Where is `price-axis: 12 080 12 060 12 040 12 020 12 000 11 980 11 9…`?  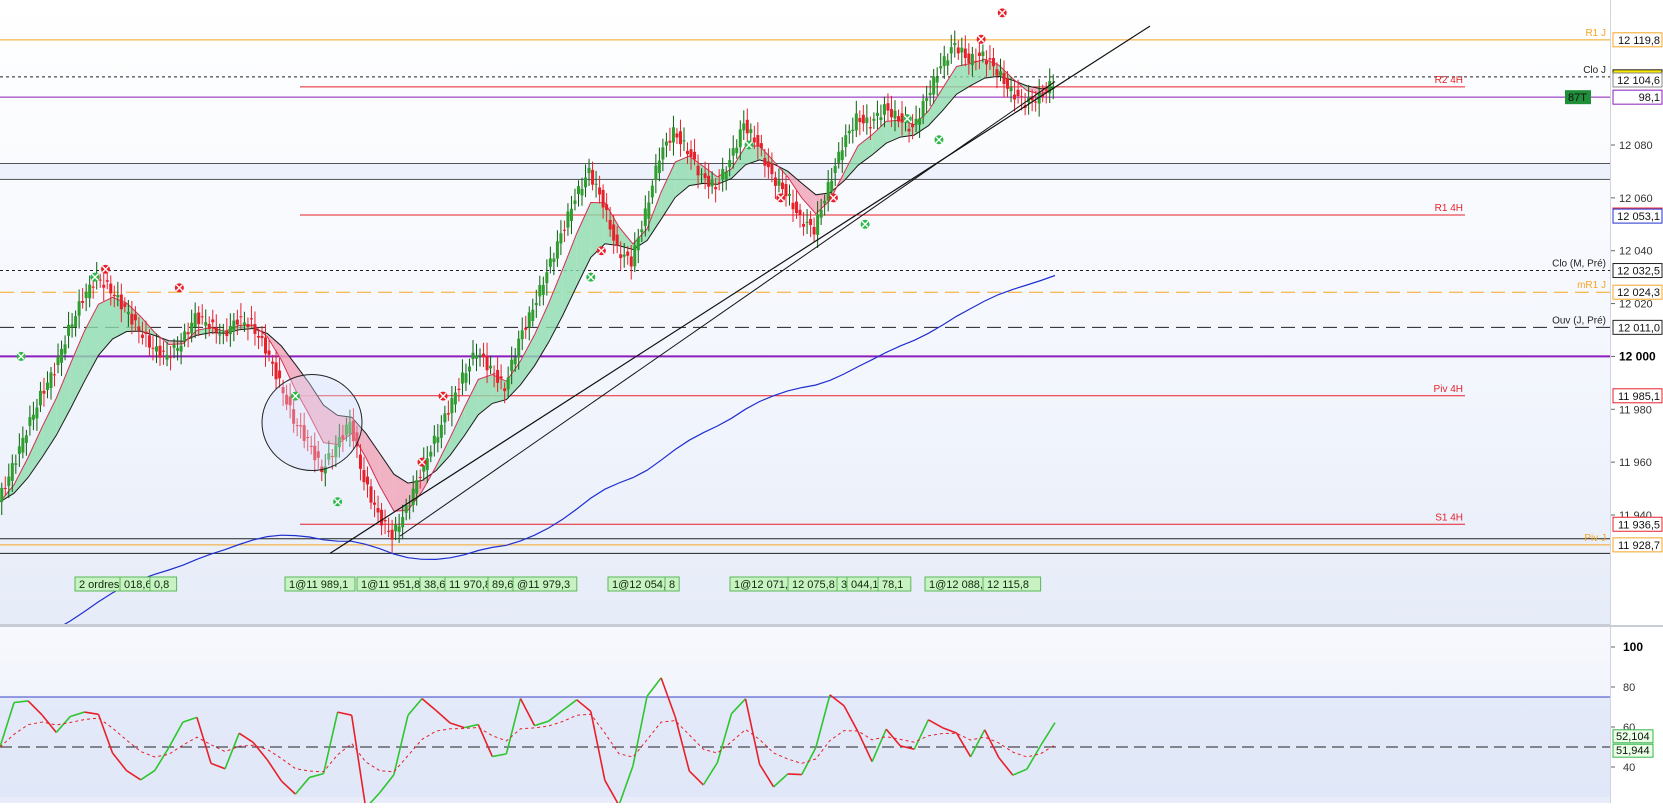 price-axis: 12 080 12 060 12 040 12 020 12 000 11 980 11 9… is located at coordinates (1636, 312).